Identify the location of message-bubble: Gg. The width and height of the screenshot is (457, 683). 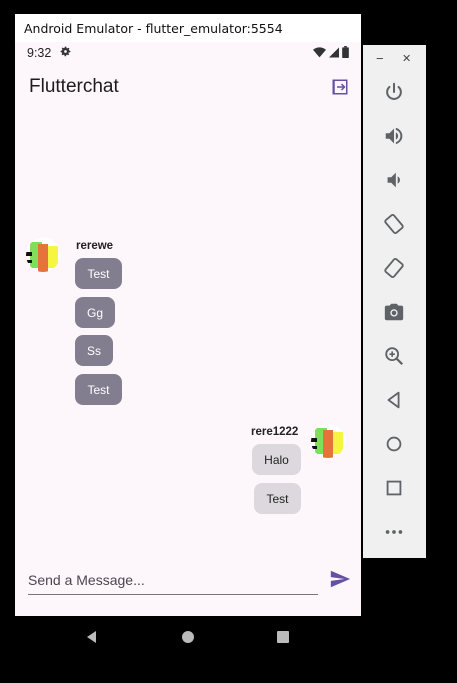
(95, 312).